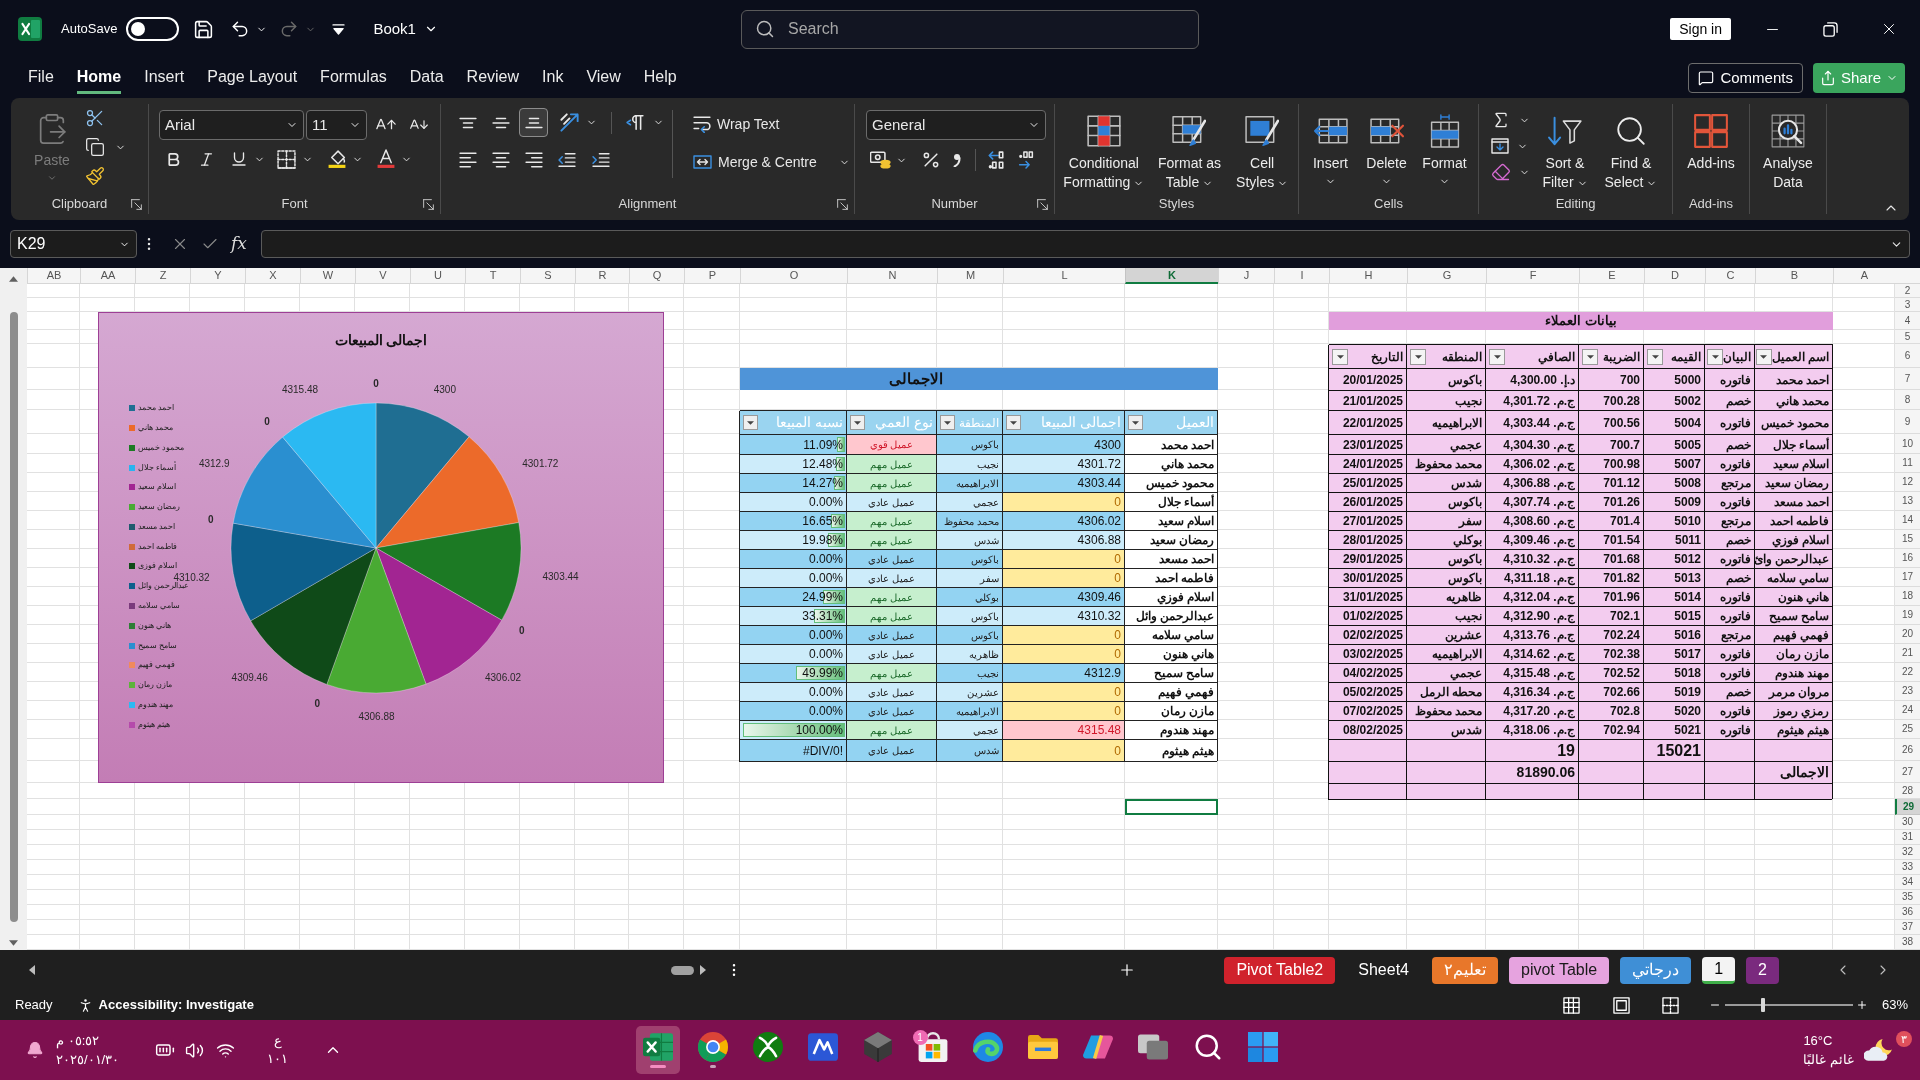 The height and width of the screenshot is (1080, 1920). I want to click on column-header: O, so click(793, 276).